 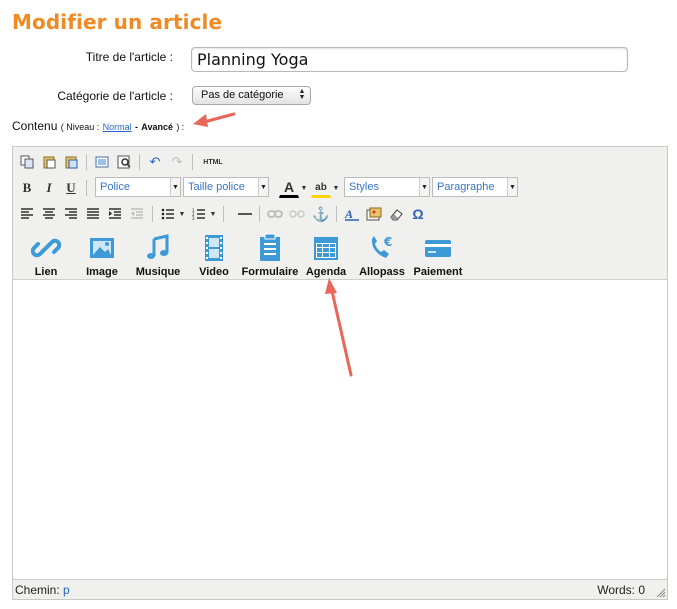 I want to click on select-arrows-icon: ▲ ▼, so click(x=302, y=94).